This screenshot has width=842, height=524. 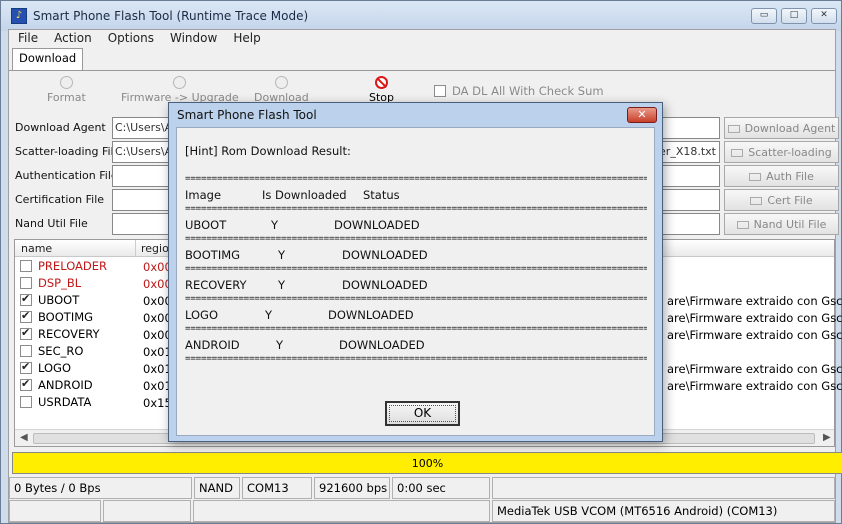 What do you see at coordinates (60, 127) in the screenshot?
I see `download-agent-label: Download Agent` at bounding box center [60, 127].